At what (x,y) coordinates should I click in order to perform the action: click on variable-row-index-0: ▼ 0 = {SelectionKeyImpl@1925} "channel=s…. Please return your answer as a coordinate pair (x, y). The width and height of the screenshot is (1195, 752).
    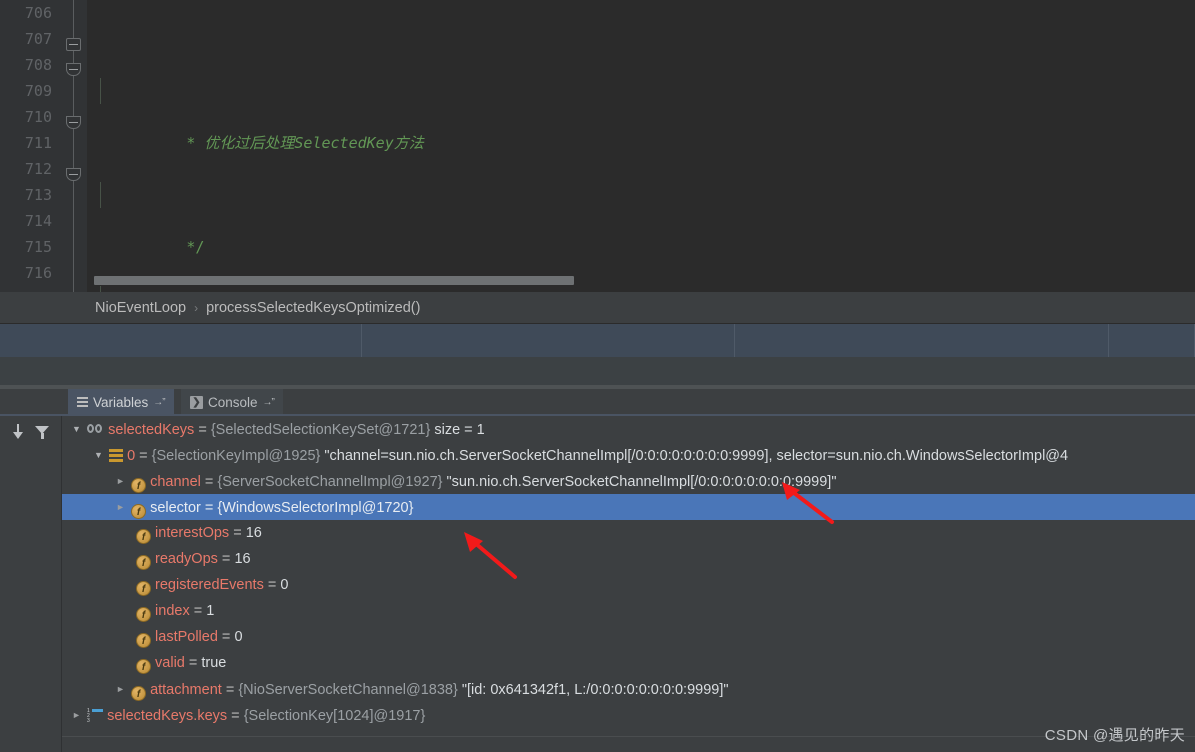
    Looking at the image, I should click on (628, 455).